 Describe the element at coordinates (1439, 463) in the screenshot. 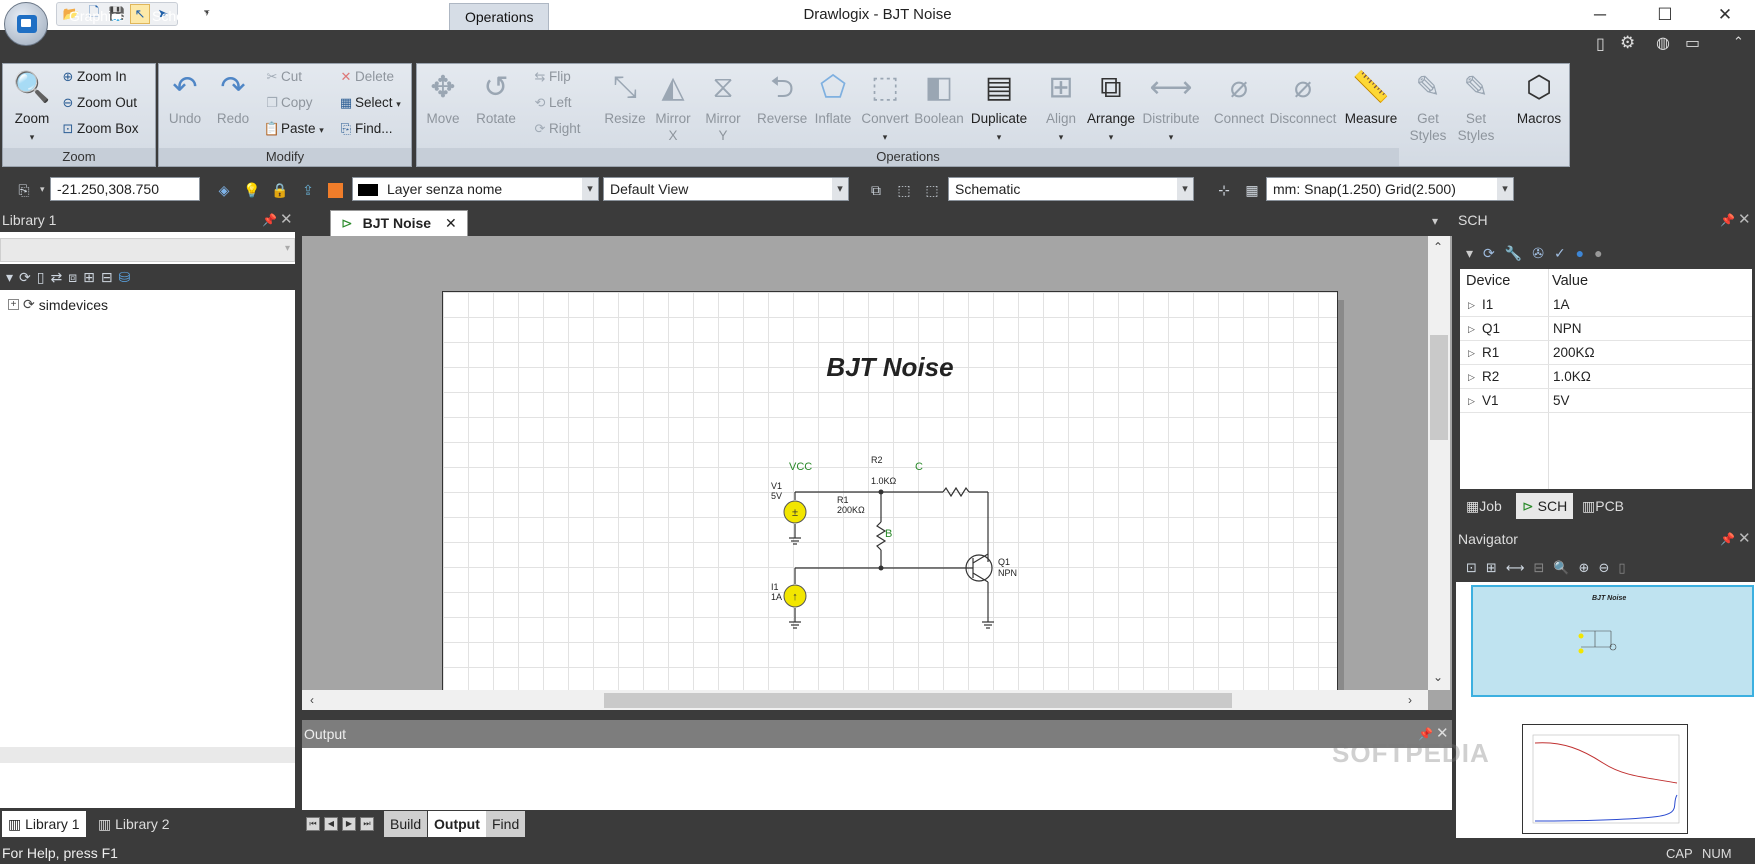

I see `vertical-scrollbar: ⌃ ⌄` at that location.